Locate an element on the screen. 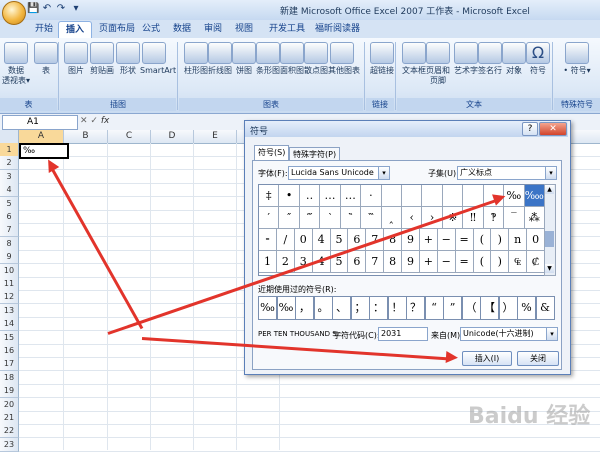  recent-symbol: ） is located at coordinates (508, 308).